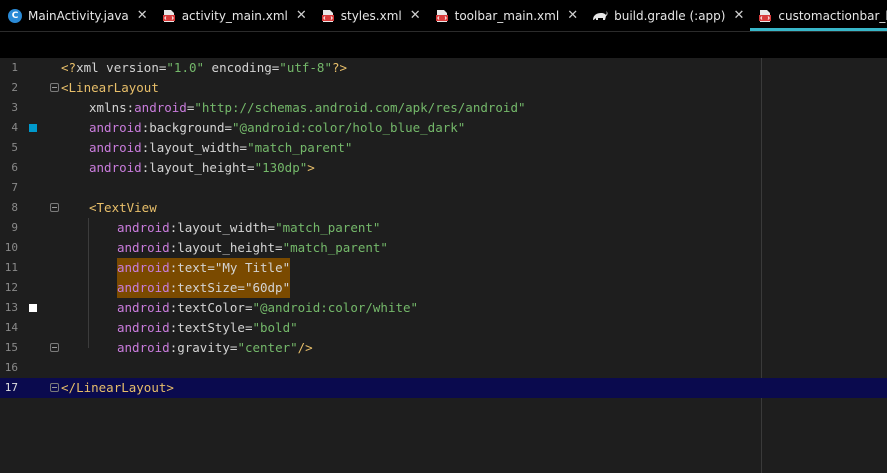  I want to click on code-text: <?xml version="1.0" encoding="utf-8"?>, so click(204, 68).